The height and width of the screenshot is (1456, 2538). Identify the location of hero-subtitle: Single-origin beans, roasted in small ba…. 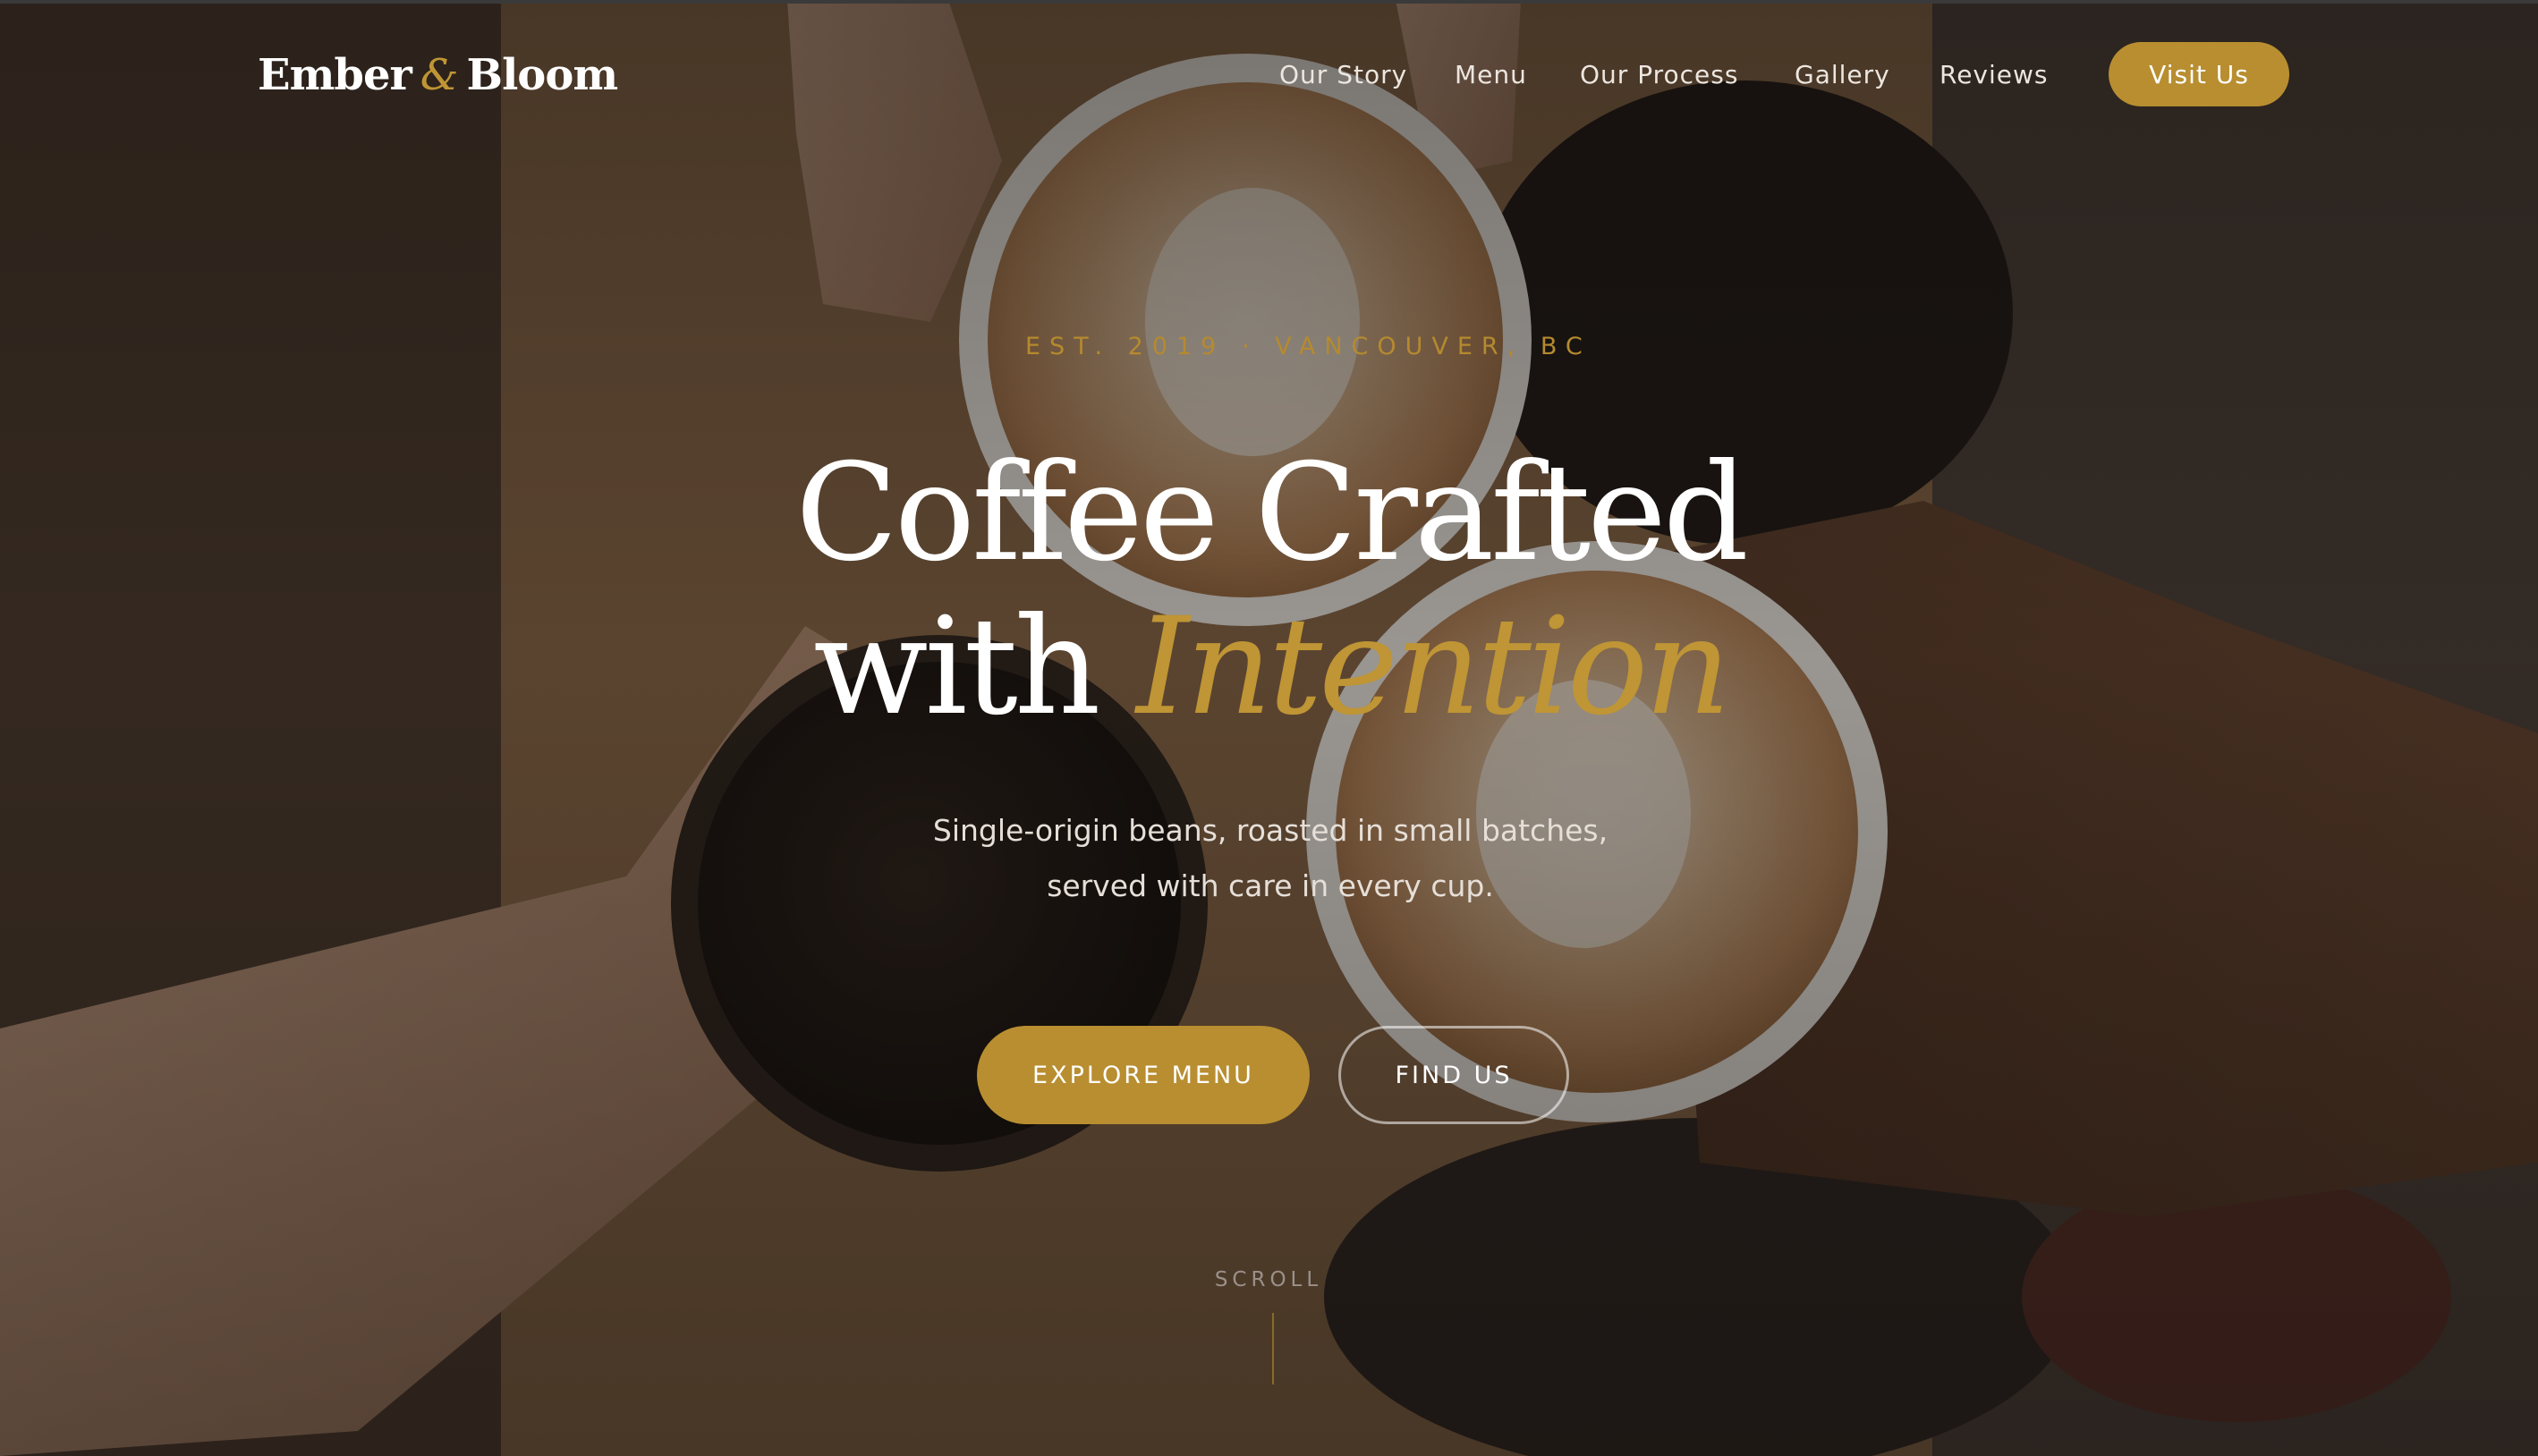
(1270, 858).